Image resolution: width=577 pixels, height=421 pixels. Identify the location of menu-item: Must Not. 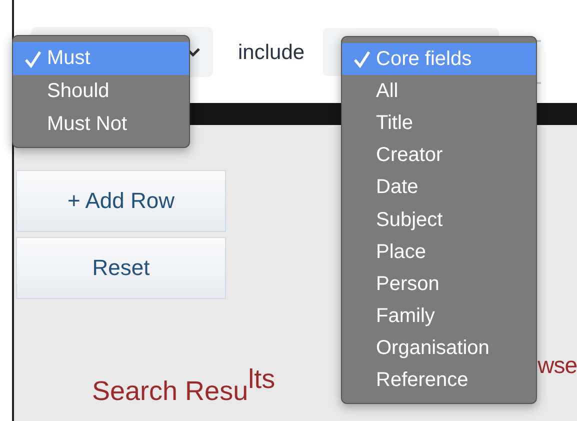
(101, 124).